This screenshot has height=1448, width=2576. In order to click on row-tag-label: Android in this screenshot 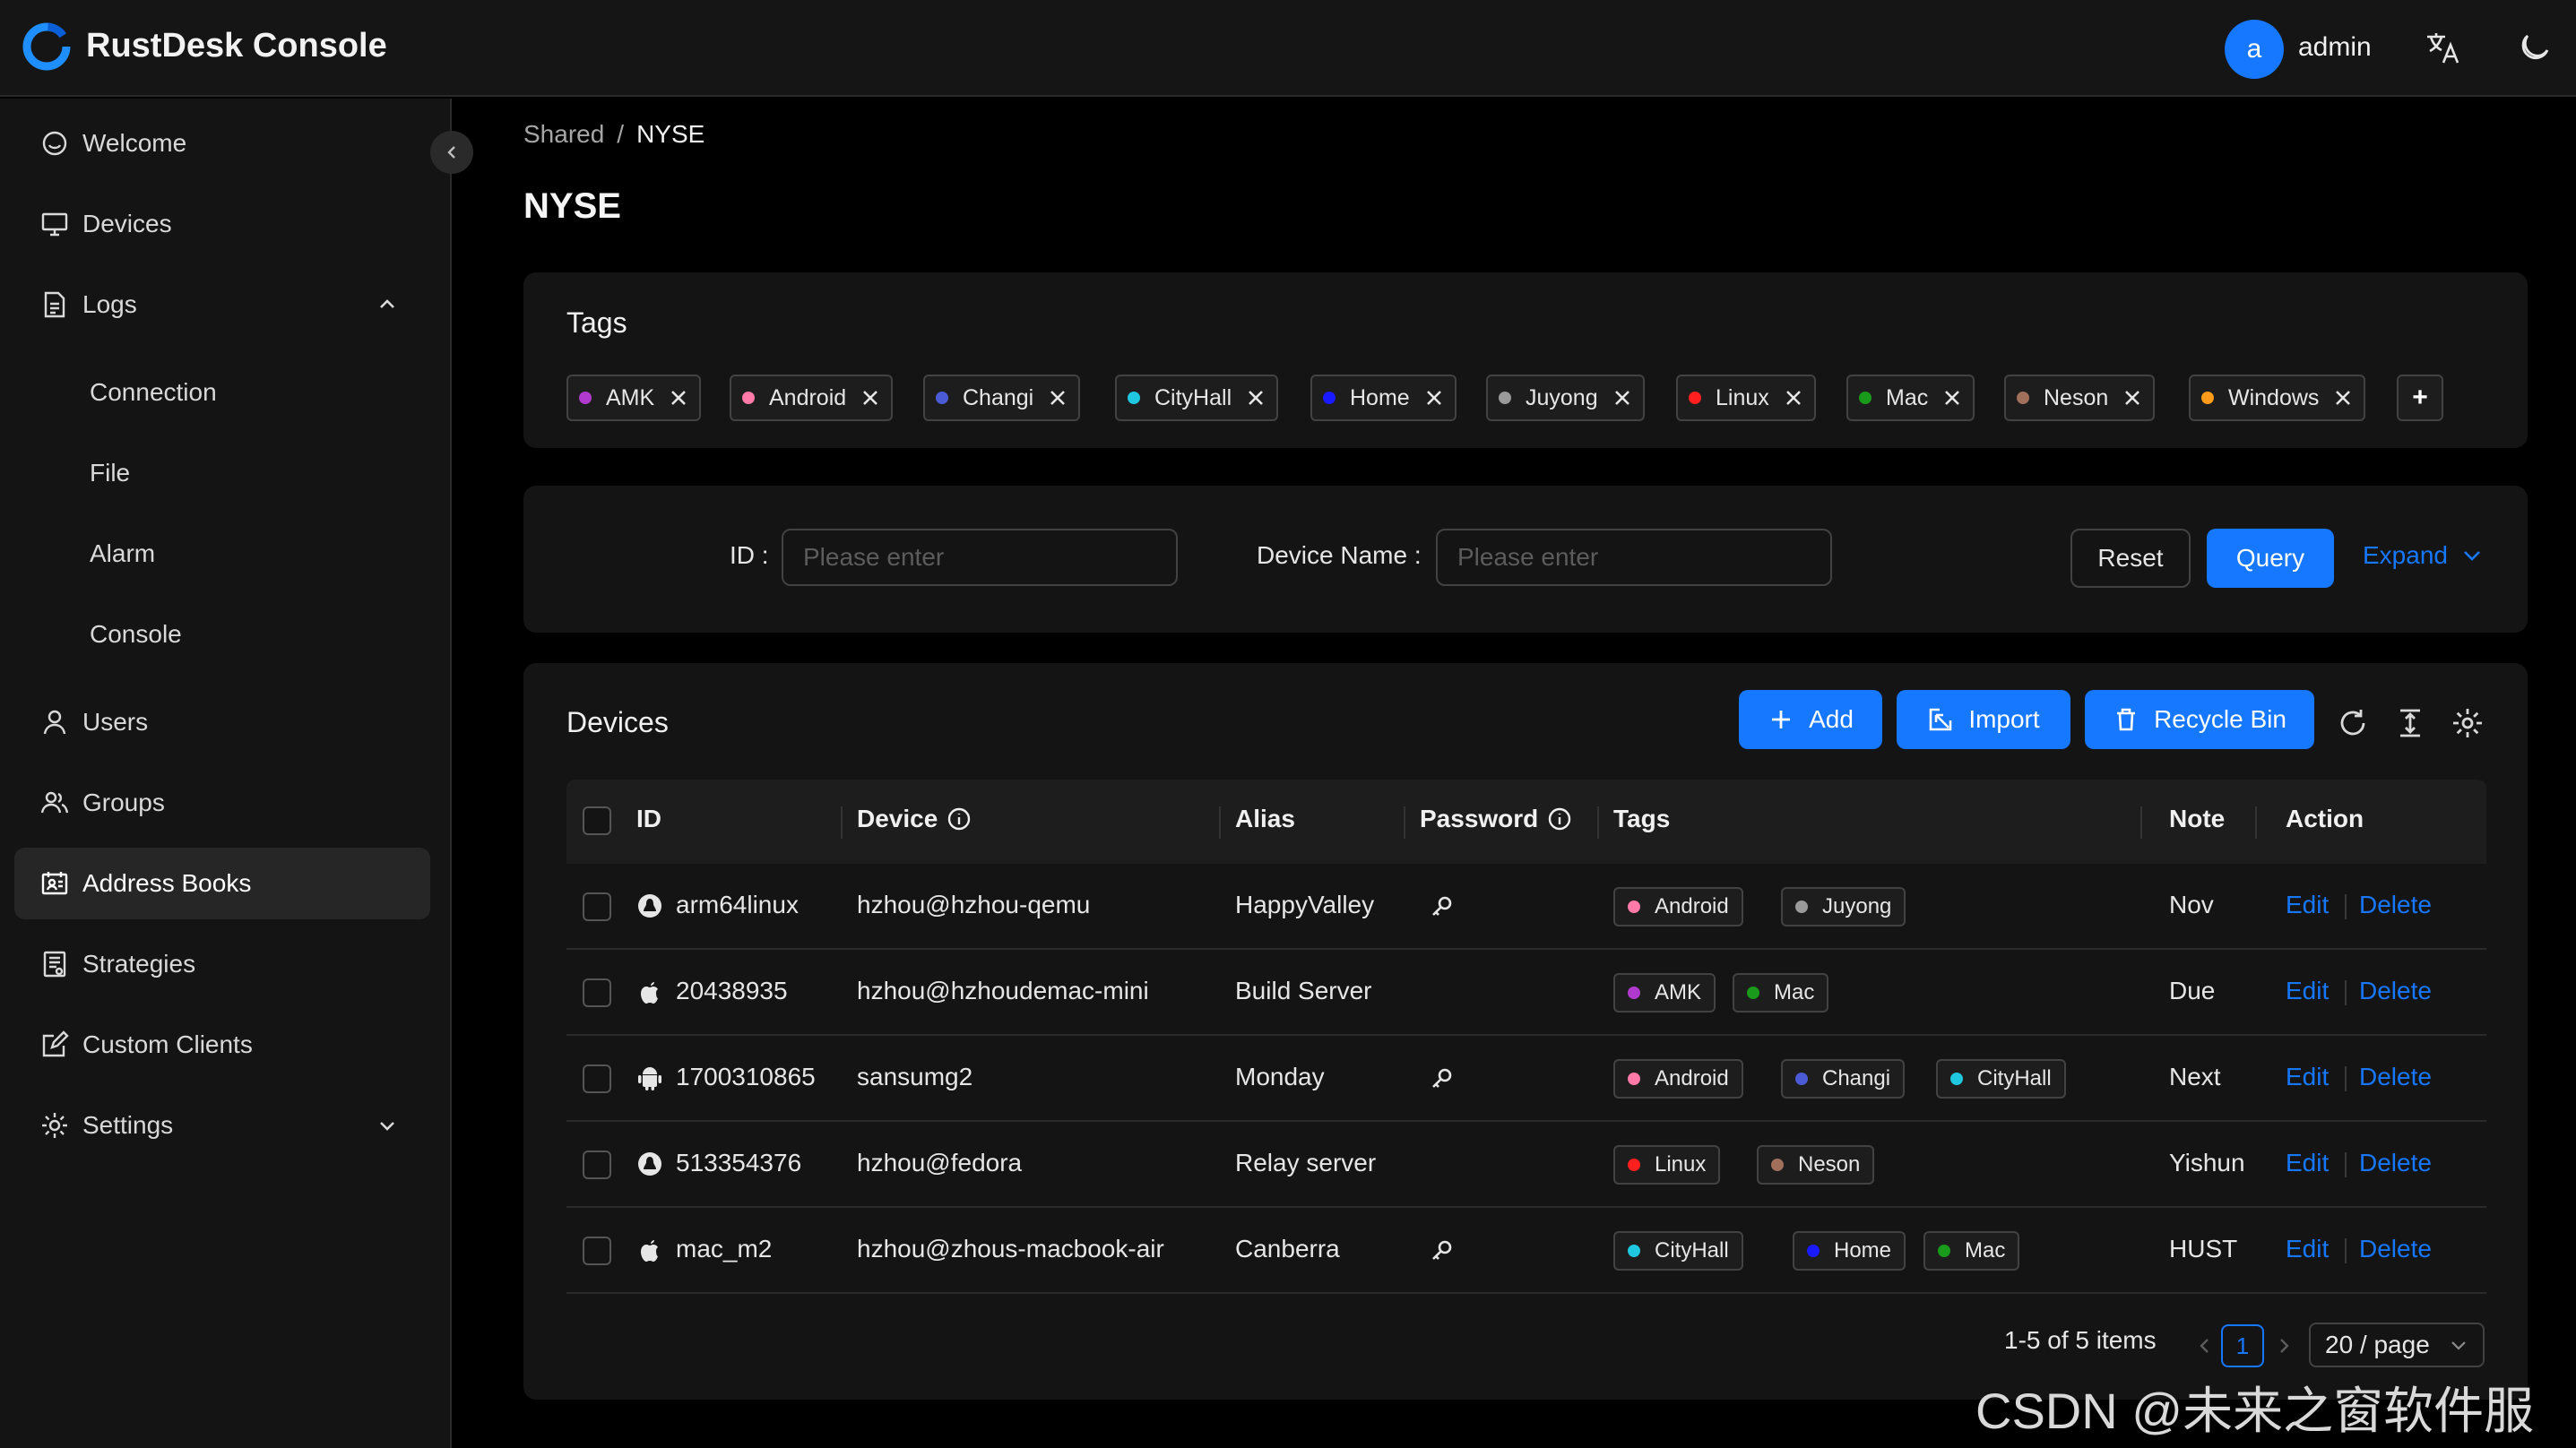, I will do `click(1692, 1078)`.